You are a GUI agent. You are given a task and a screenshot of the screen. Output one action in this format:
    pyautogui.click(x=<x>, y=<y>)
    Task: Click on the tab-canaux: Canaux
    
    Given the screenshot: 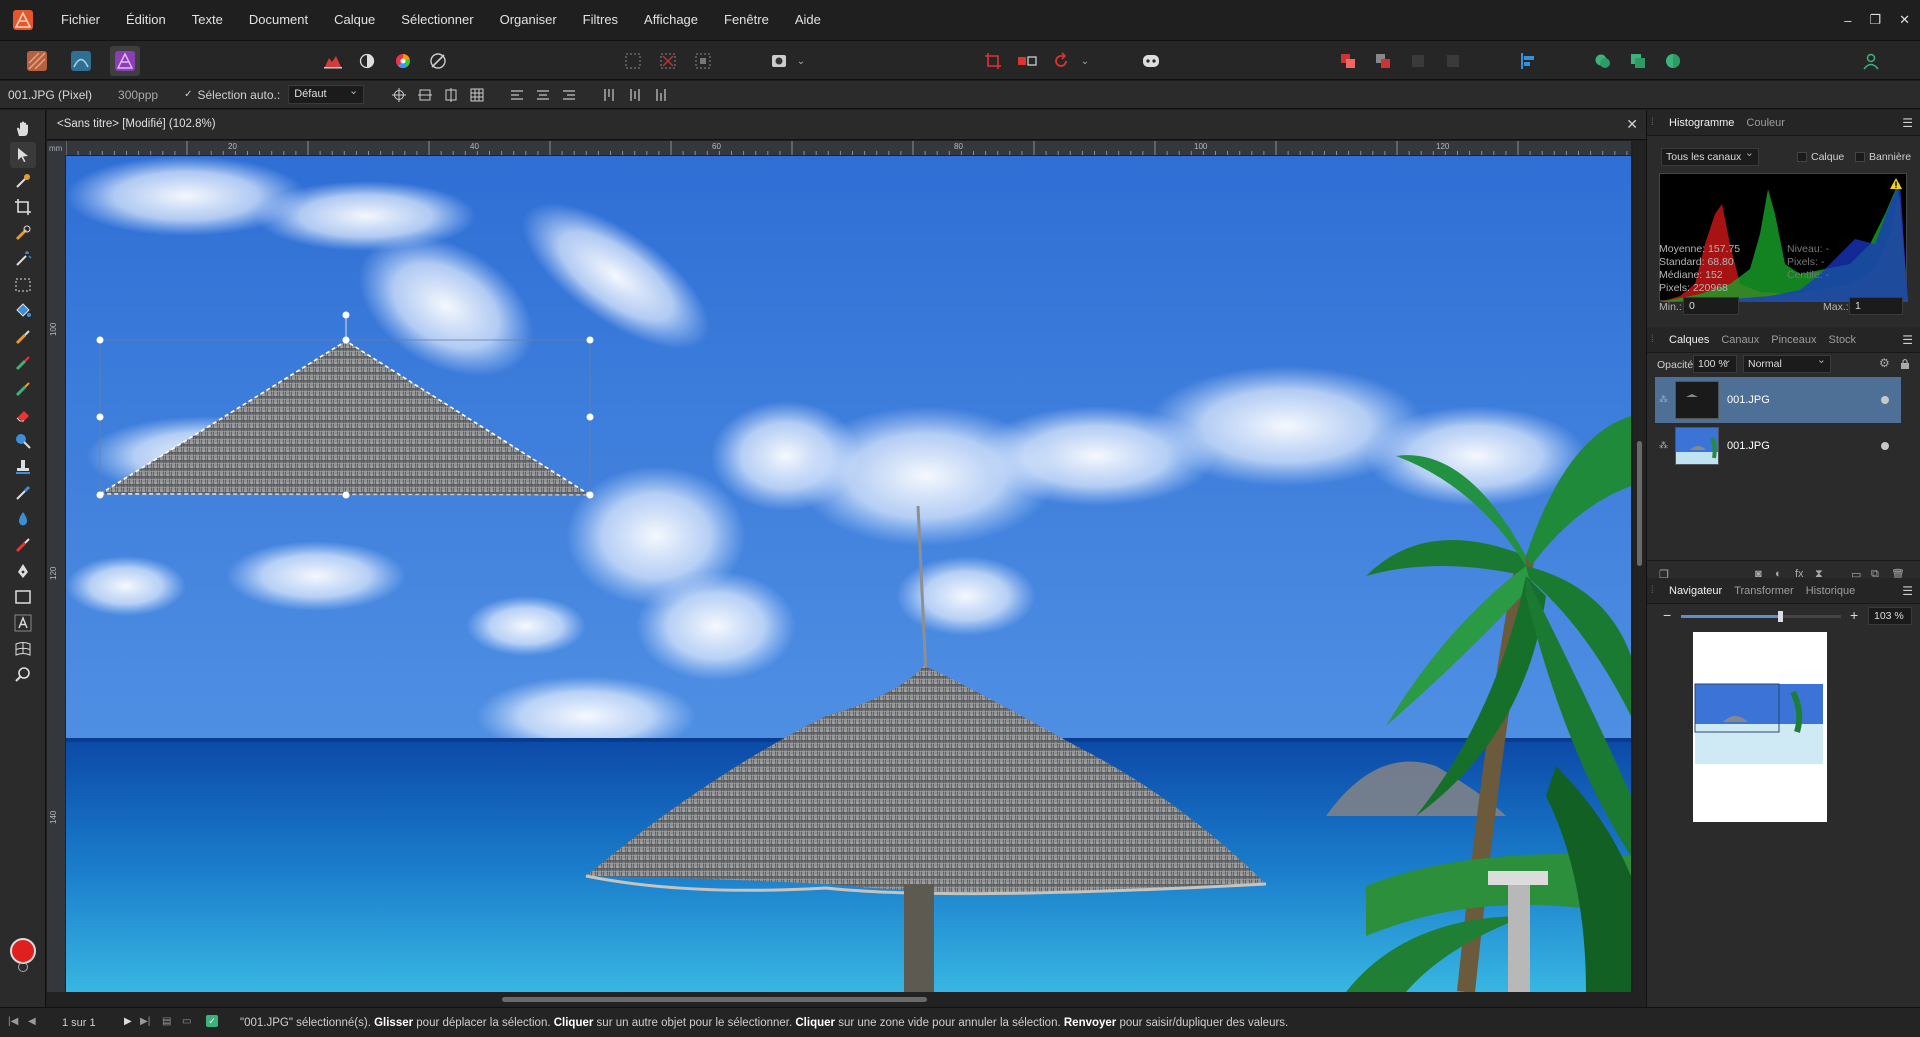 What is the action you would take?
    pyautogui.click(x=1740, y=340)
    